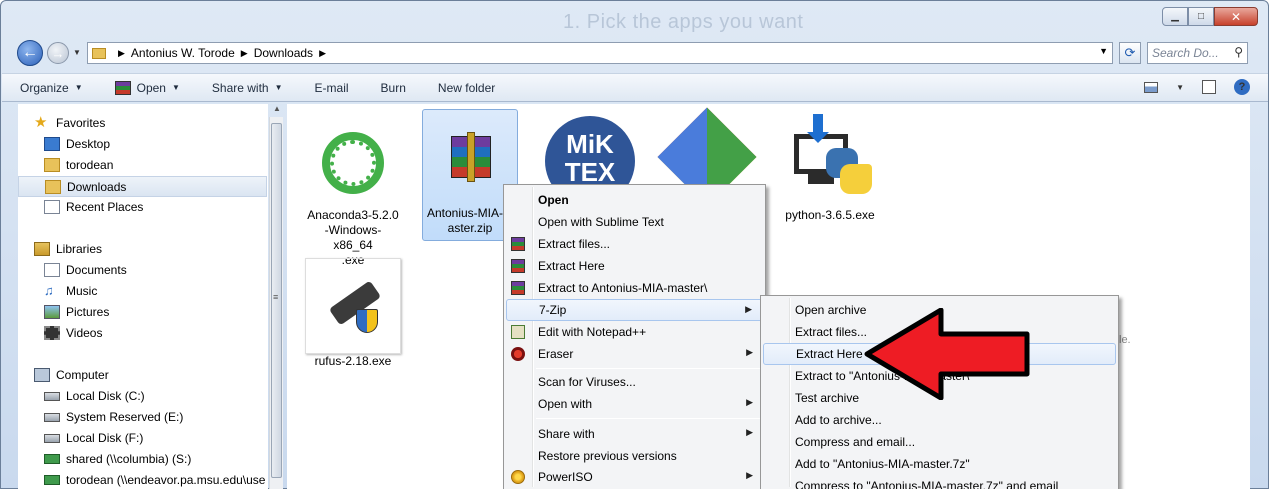 This screenshot has width=1269, height=489. I want to click on python-installer-icon, so click(830, 160).